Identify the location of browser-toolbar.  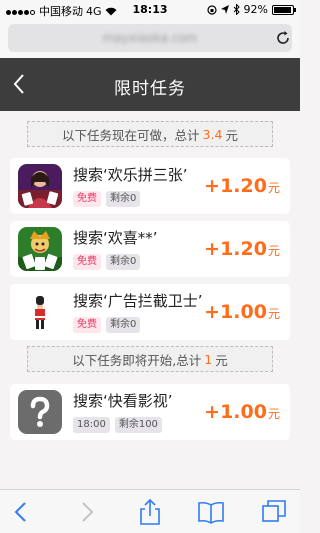
(150, 511).